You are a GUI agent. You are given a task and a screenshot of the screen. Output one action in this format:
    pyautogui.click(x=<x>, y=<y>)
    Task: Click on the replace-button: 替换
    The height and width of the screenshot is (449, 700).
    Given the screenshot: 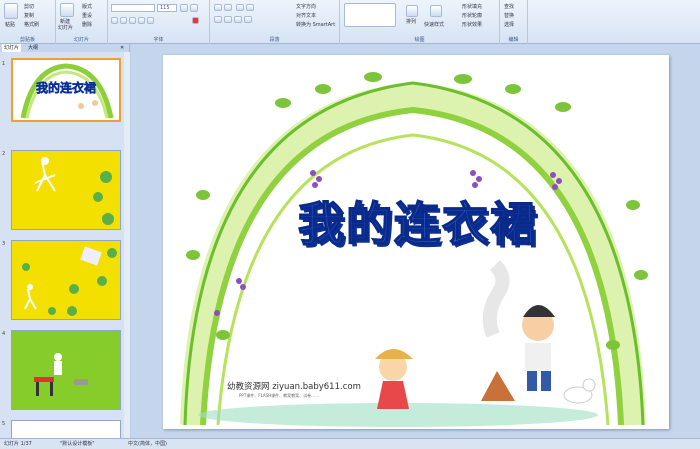 What is the action you would take?
    pyautogui.click(x=509, y=15)
    